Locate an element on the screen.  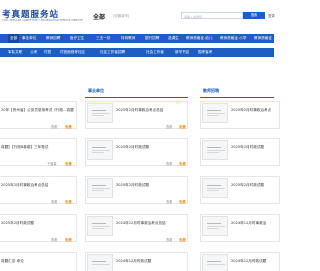
section-divider-middle is located at coordinates (136, 97).